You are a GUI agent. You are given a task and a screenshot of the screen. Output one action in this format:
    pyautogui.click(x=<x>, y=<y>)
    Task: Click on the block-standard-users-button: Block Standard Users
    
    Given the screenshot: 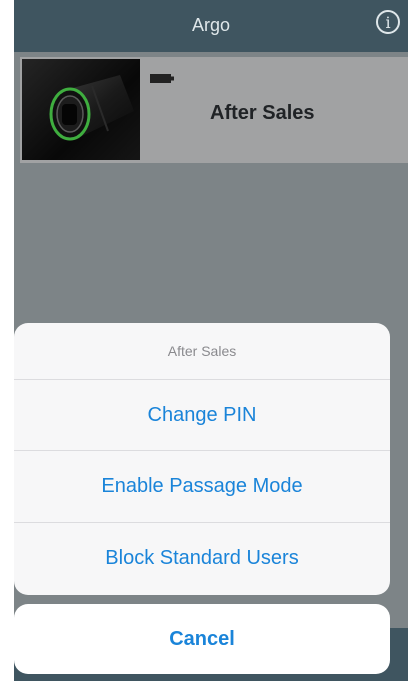 What is the action you would take?
    pyautogui.click(x=202, y=557)
    